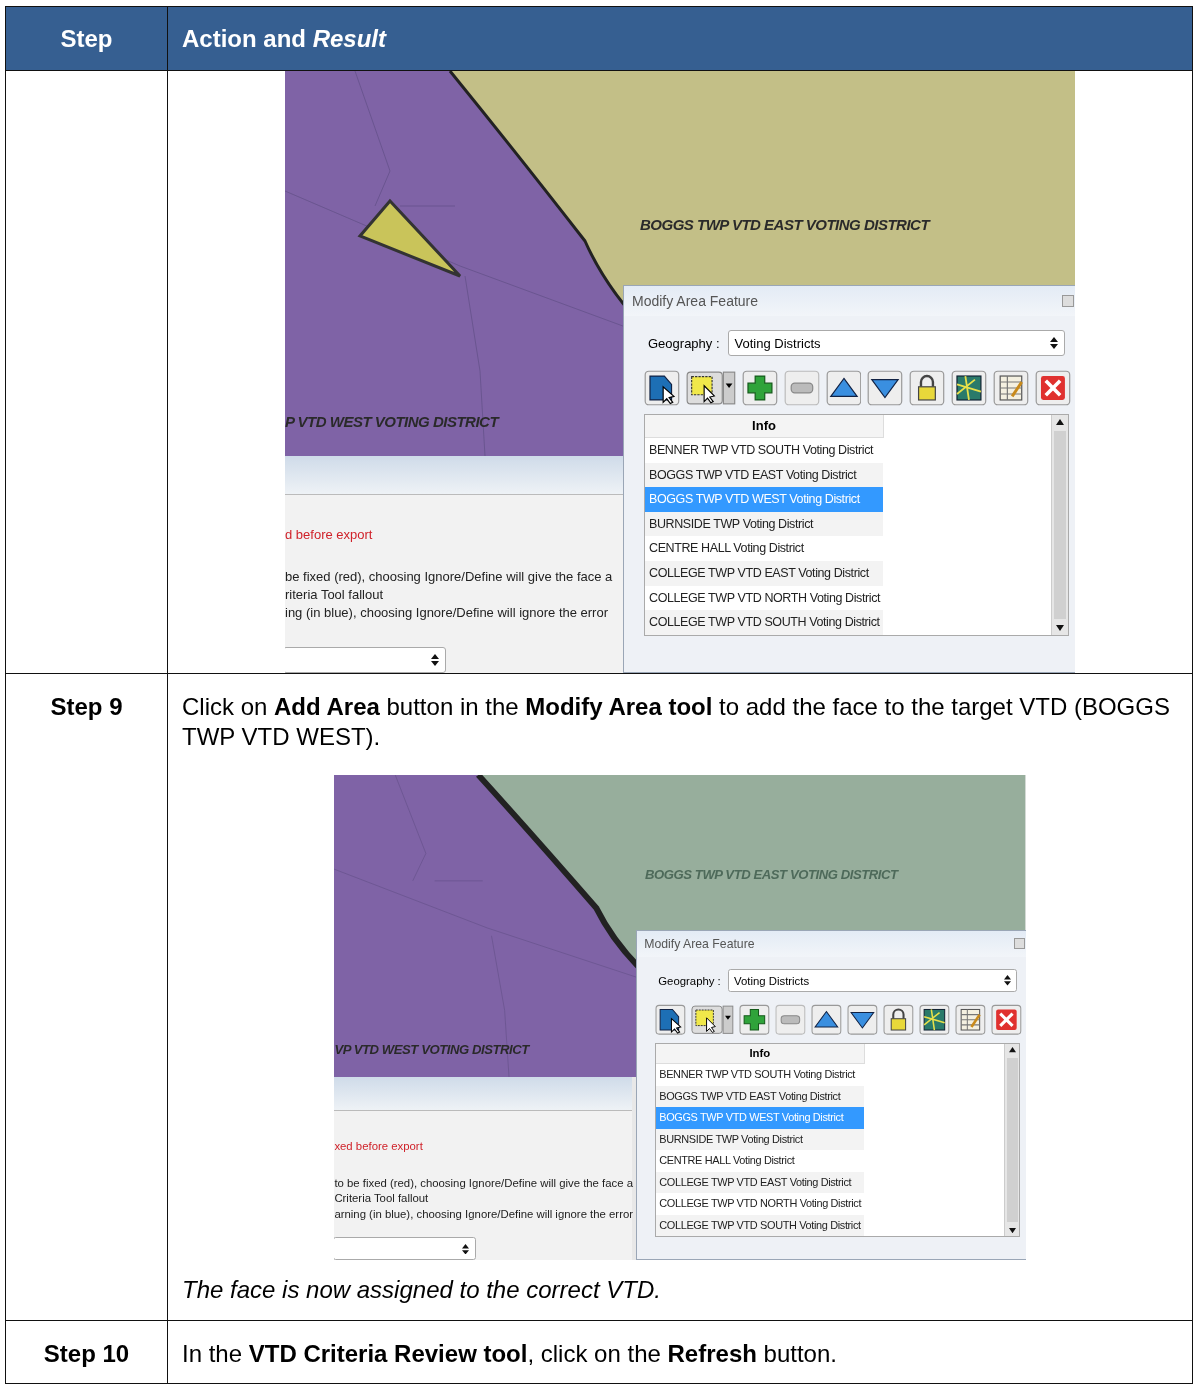 This screenshot has height=1391, width=1193. Describe the element at coordinates (382, 1198) in the screenshot. I see `panel-text: Criteria Tool fallout` at that location.